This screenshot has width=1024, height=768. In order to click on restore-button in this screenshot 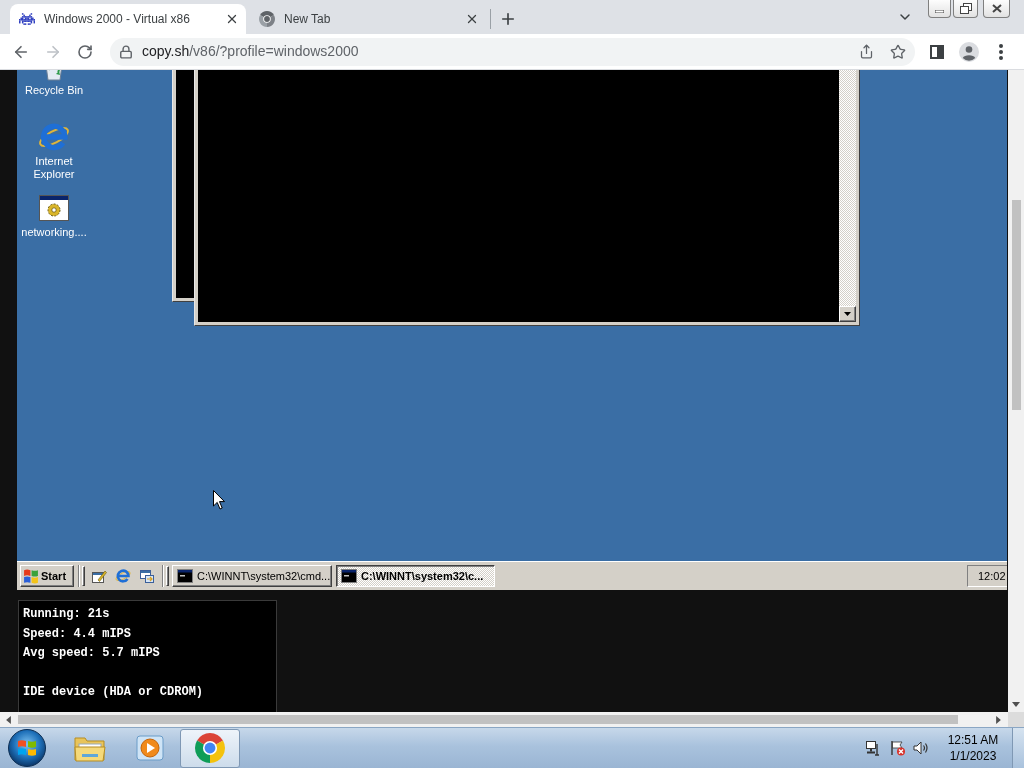, I will do `click(965, 9)`.